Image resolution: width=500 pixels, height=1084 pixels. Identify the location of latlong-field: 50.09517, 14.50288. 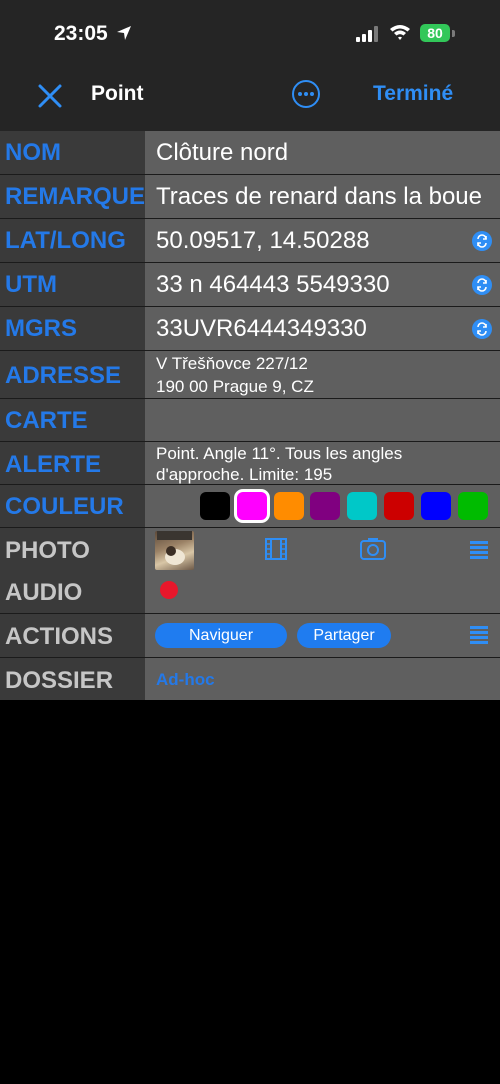
(322, 240).